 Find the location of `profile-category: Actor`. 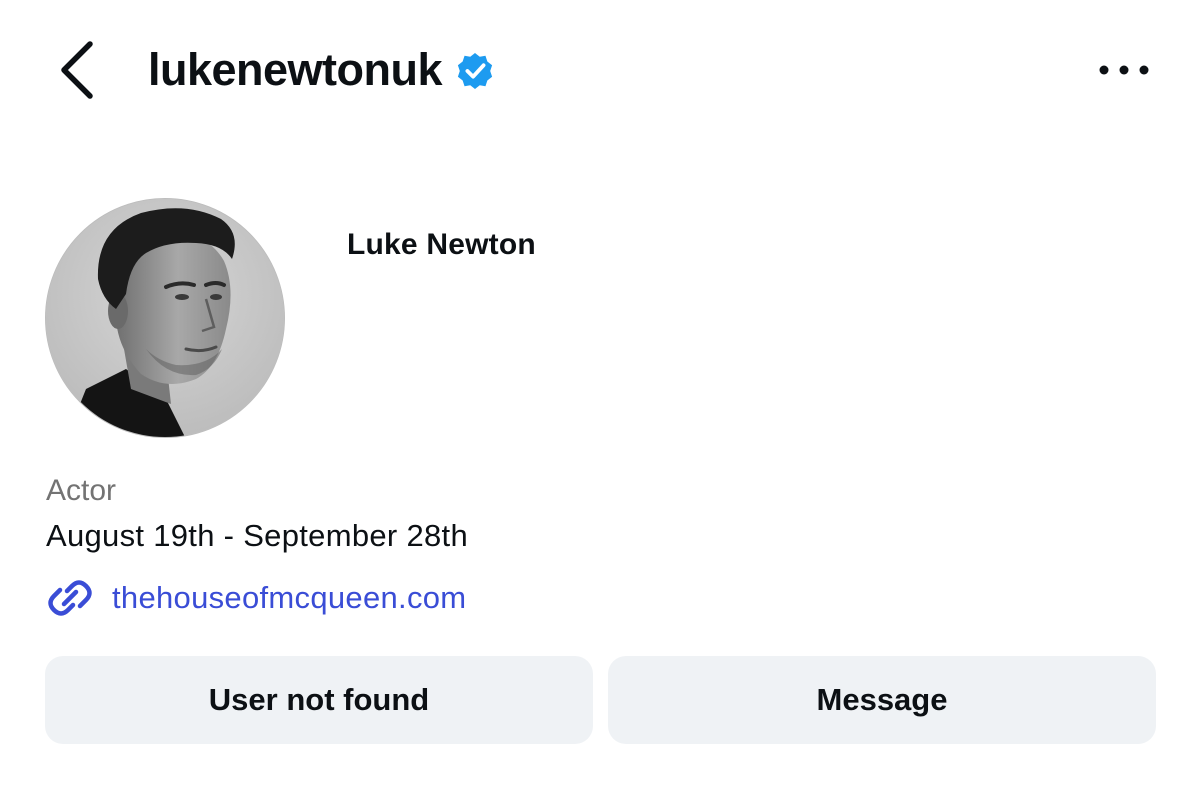

profile-category: Actor is located at coordinates (81, 490).